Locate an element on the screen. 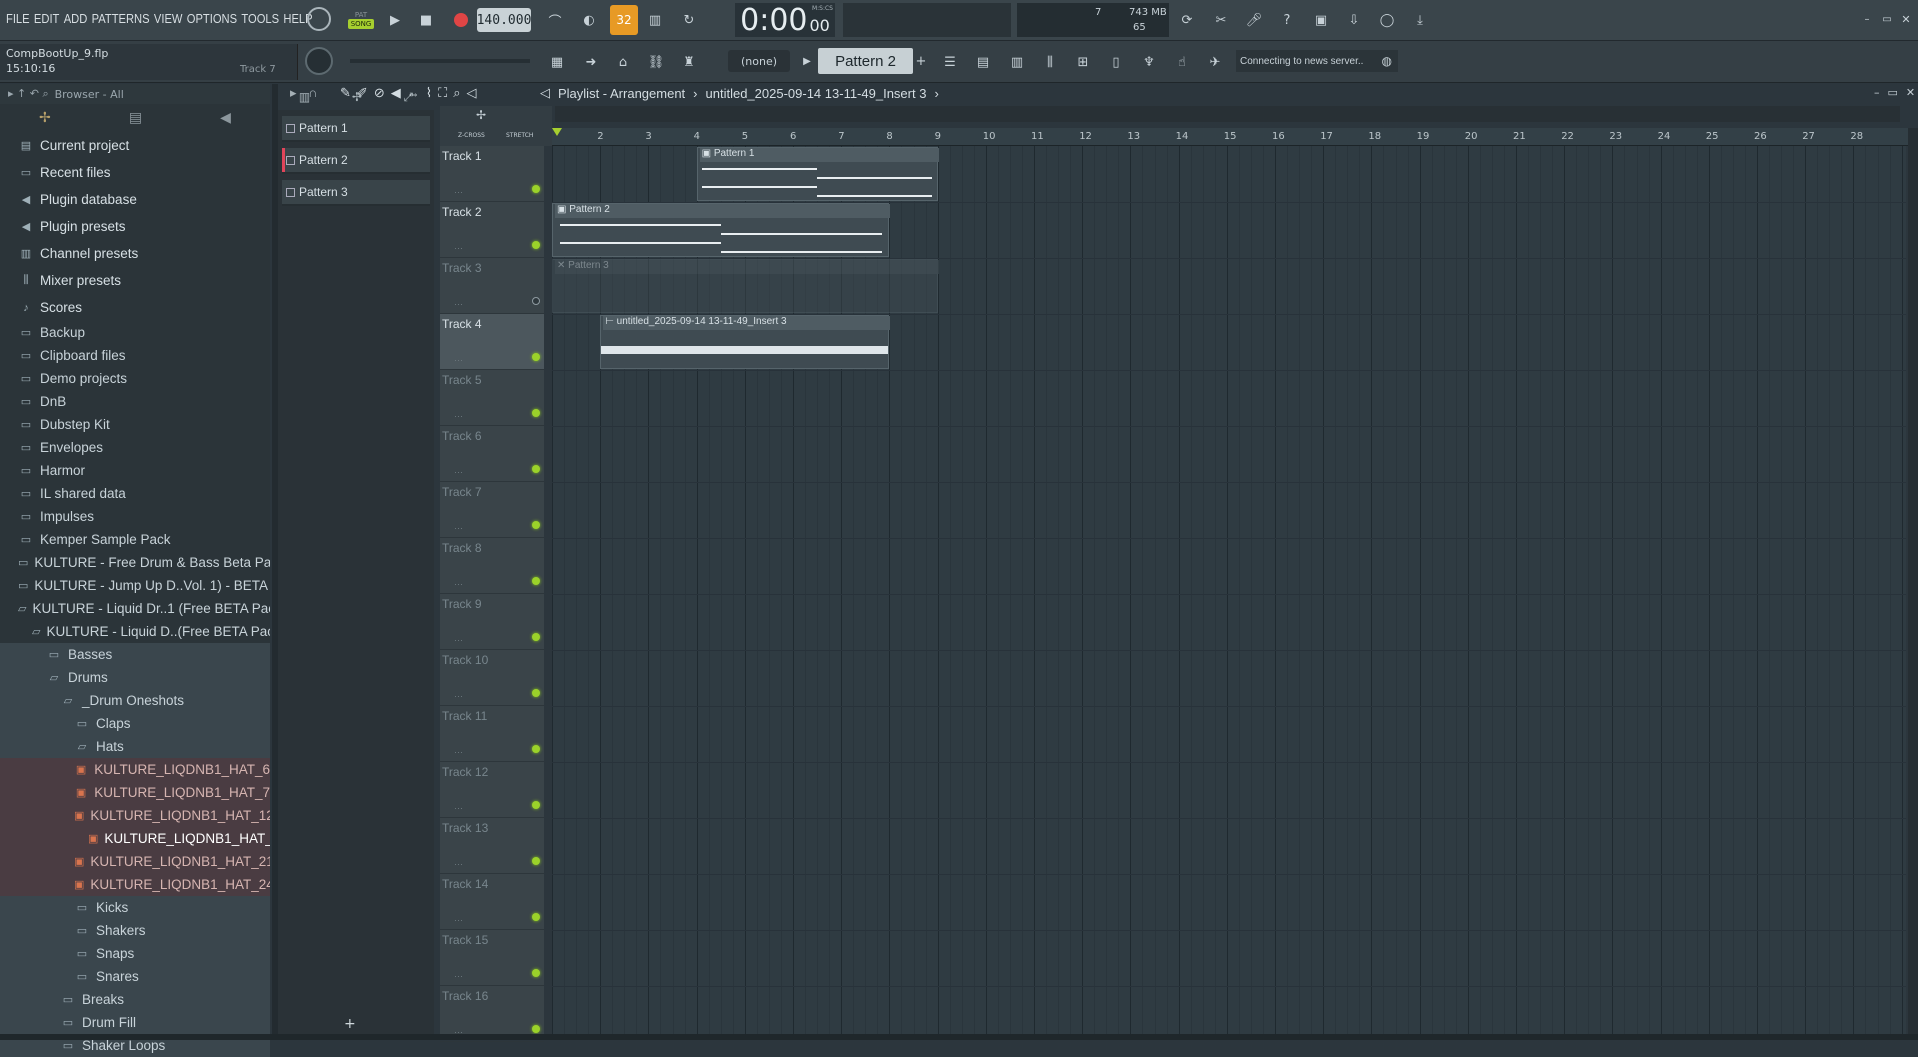 Image resolution: width=1918 pixels, height=1057 pixels. close-icon: ✕ is located at coordinates (1906, 19).